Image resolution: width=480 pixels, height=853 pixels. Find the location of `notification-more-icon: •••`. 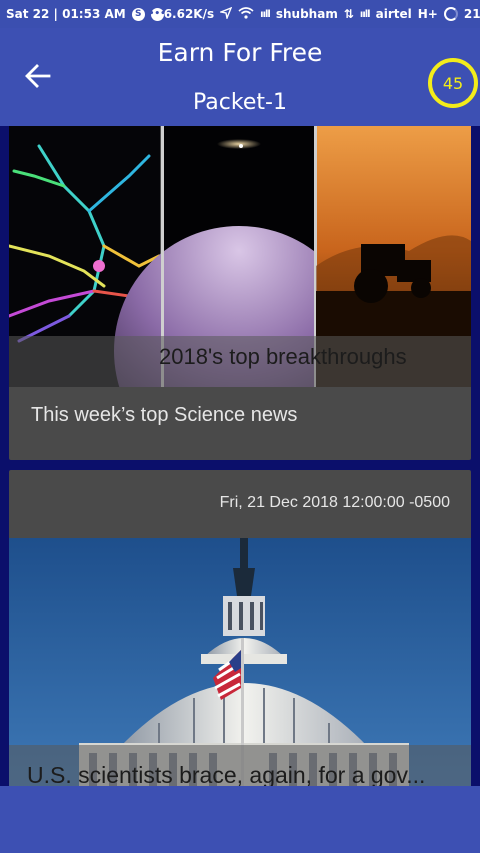

notification-more-icon: ••• is located at coordinates (157, 14).